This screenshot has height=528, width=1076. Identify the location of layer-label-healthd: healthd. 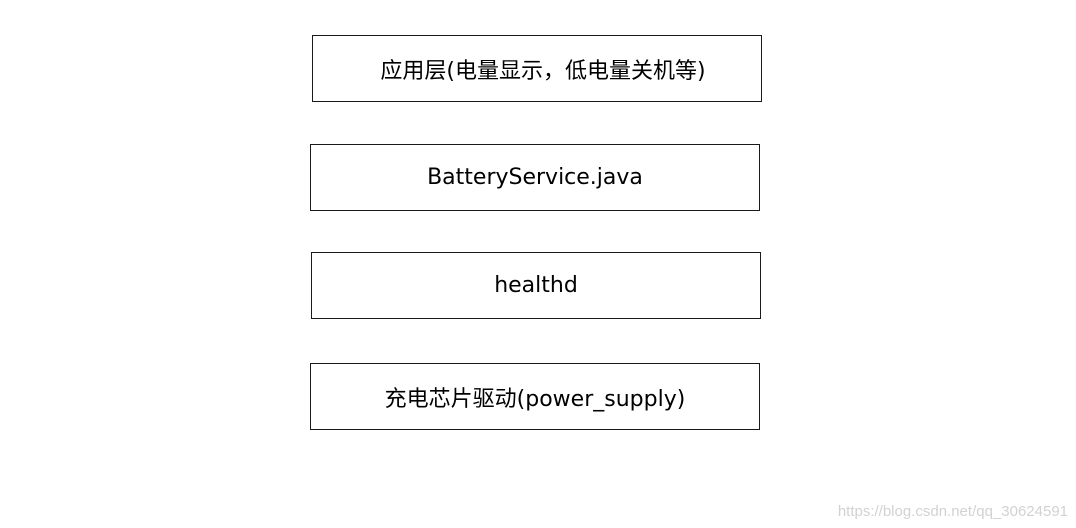
(536, 285).